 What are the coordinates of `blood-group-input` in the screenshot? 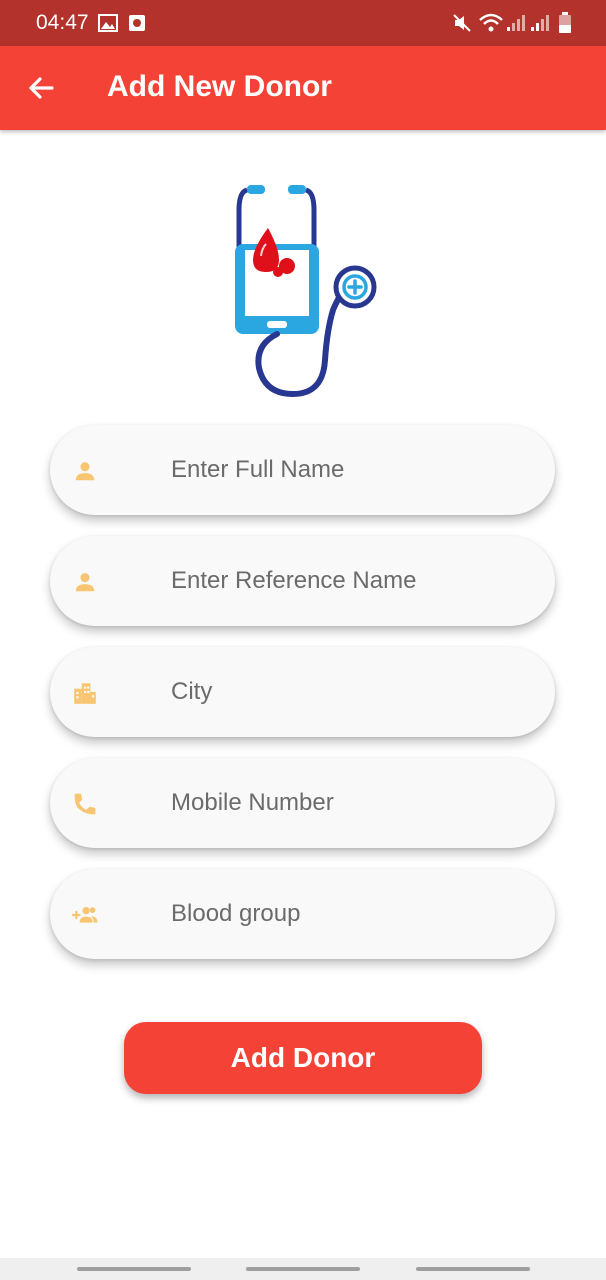 It's located at (351, 914).